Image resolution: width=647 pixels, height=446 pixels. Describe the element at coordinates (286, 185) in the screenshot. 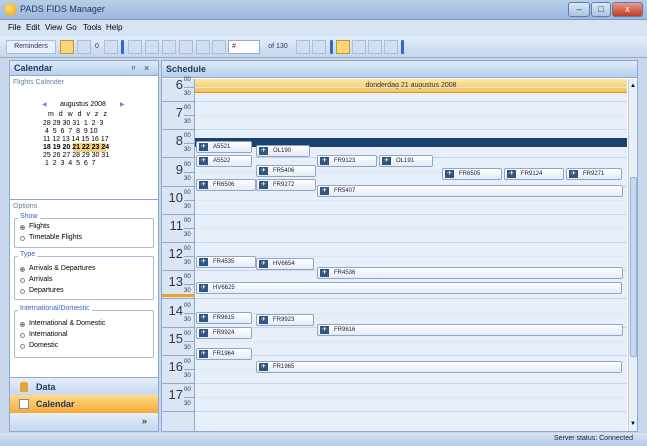

I see `flight-appointment: ✈ FR9272` at that location.